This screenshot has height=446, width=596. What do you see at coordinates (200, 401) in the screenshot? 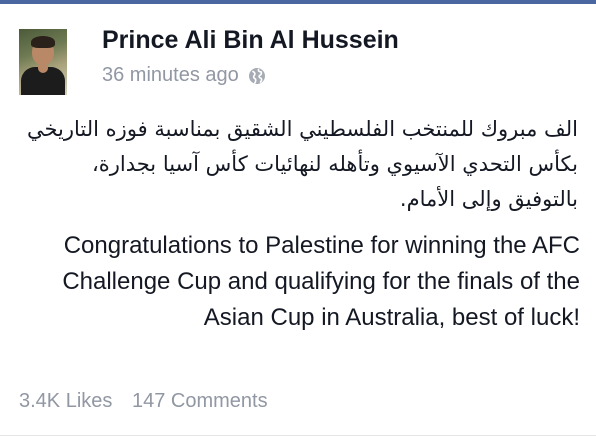
I see `comments-count: 147 Comments` at bounding box center [200, 401].